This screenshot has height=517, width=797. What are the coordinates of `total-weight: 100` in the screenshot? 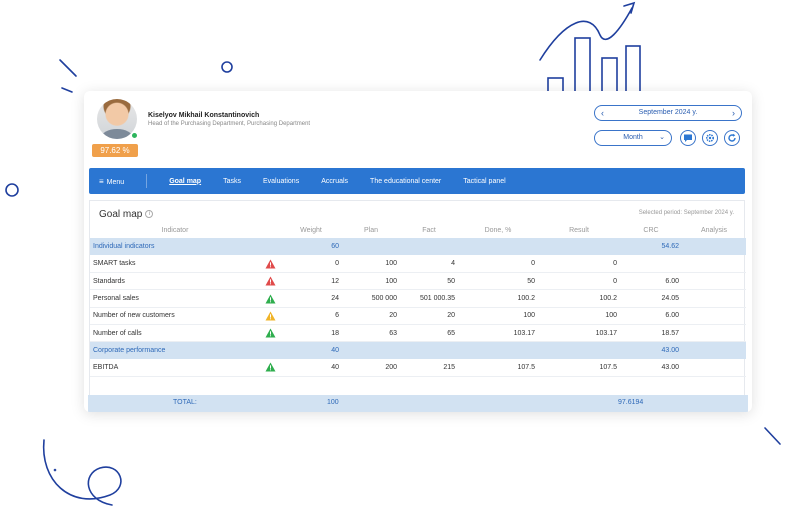 It's located at (333, 402).